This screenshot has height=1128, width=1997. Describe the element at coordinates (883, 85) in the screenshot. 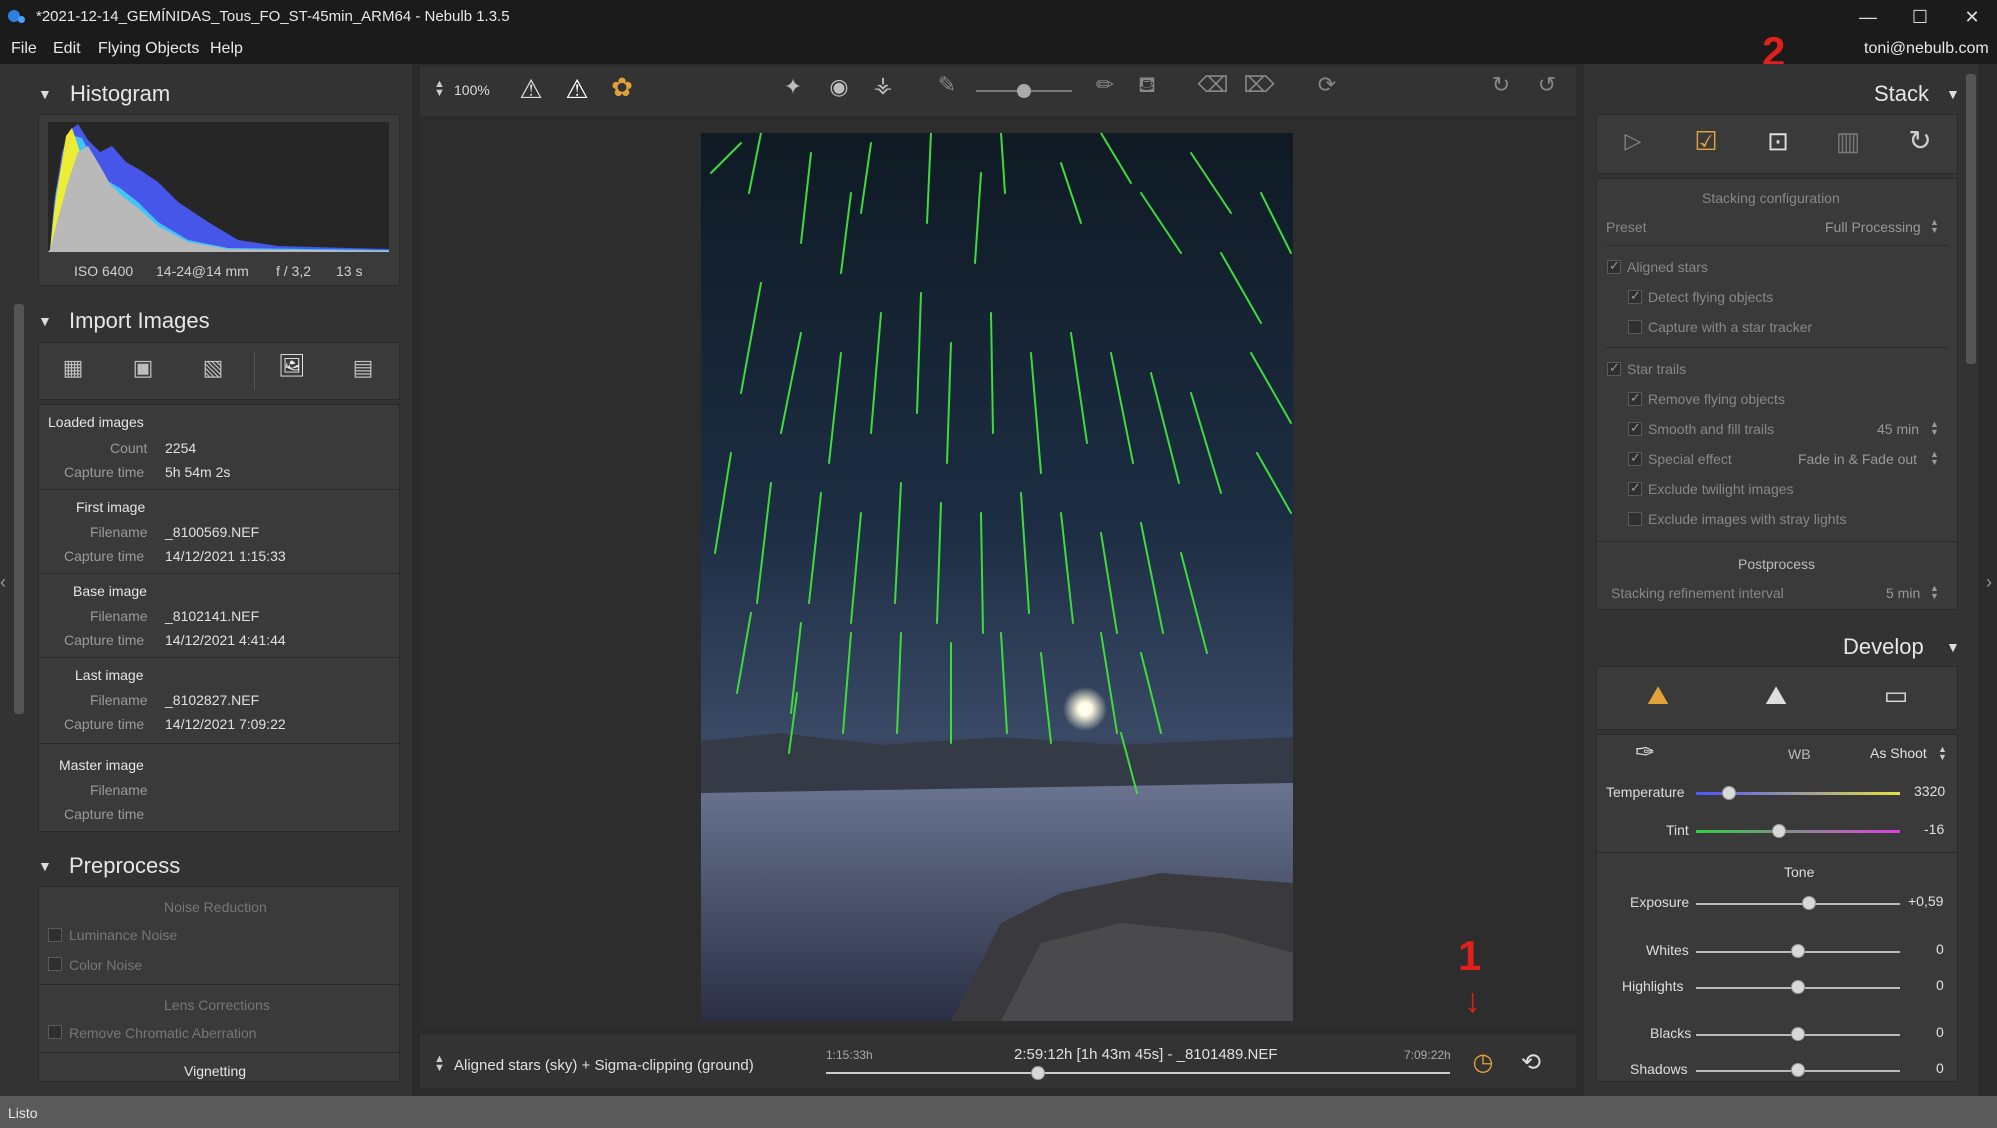

I see `tower-icon: ⚶` at that location.